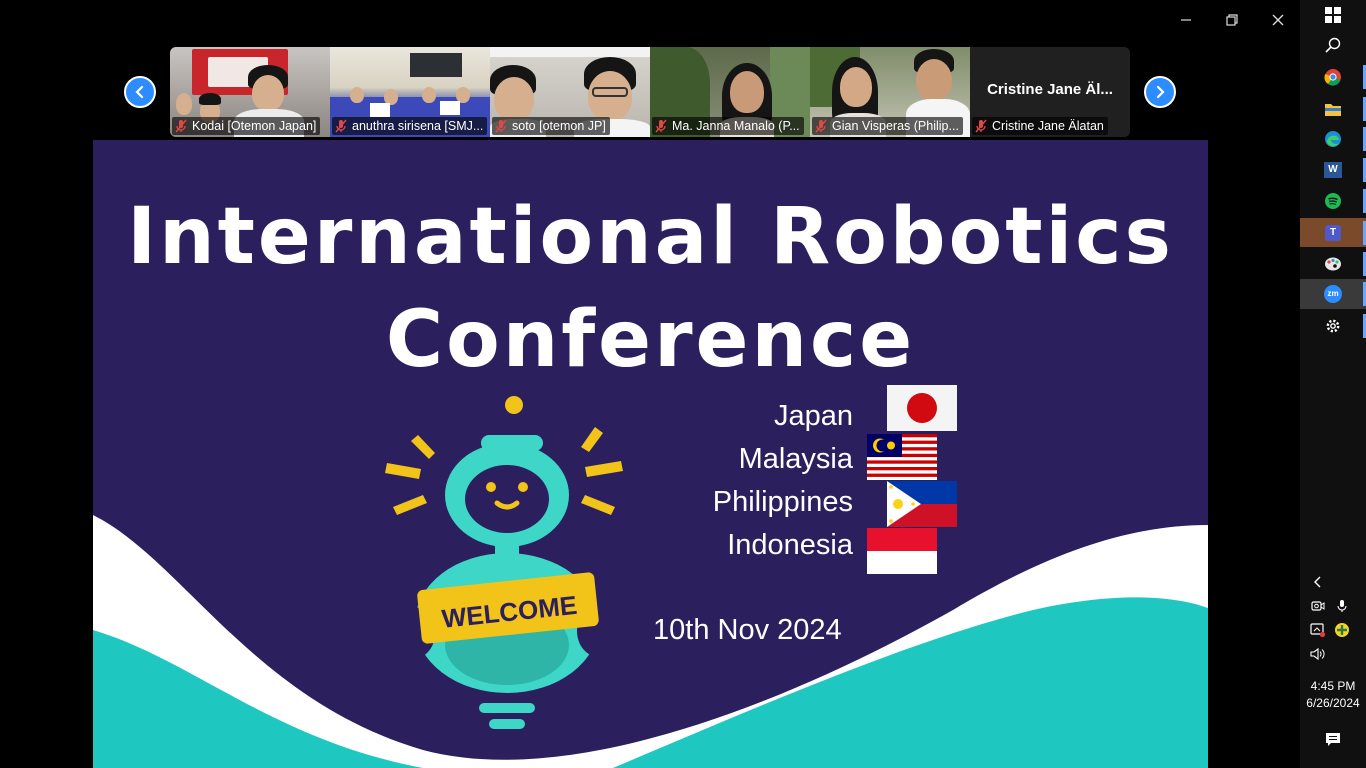 The width and height of the screenshot is (1366, 768). Describe the element at coordinates (1333, 232) in the screenshot. I see `teams-icon: T` at that location.